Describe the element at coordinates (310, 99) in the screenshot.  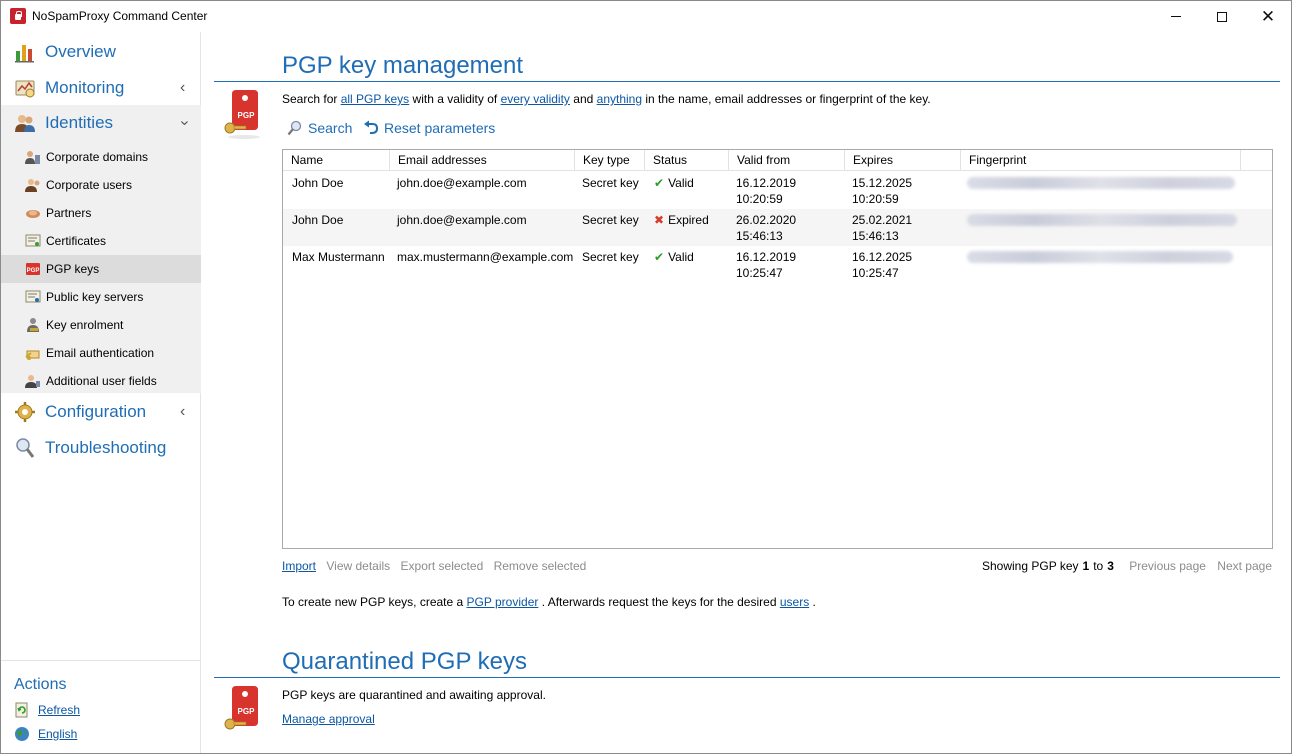
I see `search-prefix-text: Search for` at that location.